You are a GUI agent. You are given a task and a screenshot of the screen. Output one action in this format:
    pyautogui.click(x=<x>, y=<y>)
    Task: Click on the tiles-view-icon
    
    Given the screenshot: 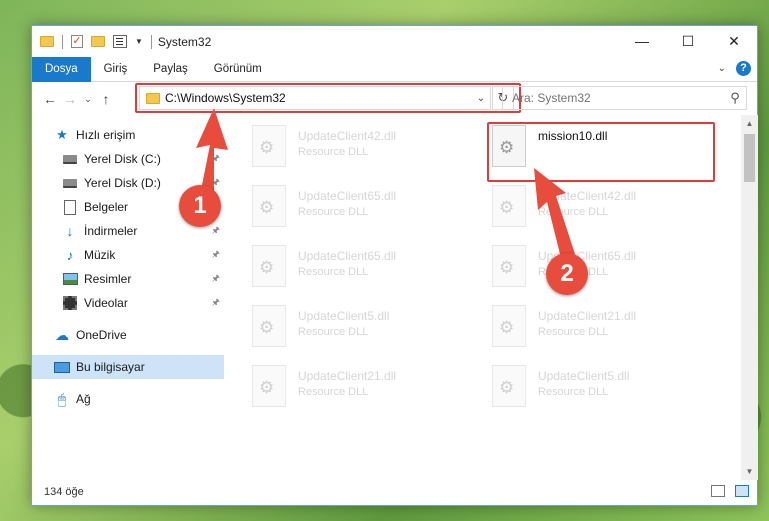 What is the action you would take?
    pyautogui.click(x=742, y=491)
    